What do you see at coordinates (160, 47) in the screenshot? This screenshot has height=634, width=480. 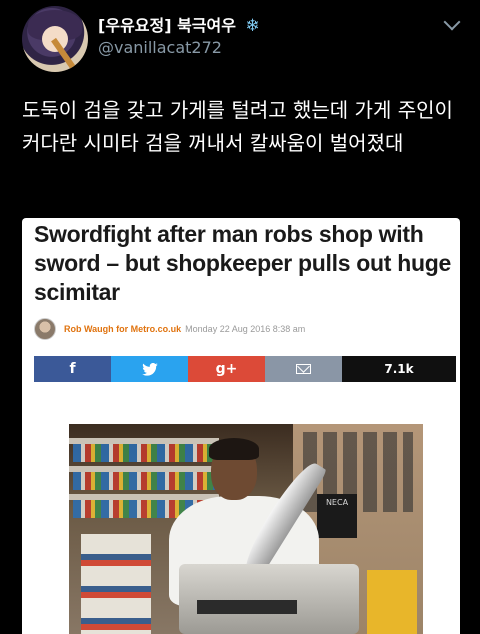 I see `user-handle: @vanillacat272` at bounding box center [160, 47].